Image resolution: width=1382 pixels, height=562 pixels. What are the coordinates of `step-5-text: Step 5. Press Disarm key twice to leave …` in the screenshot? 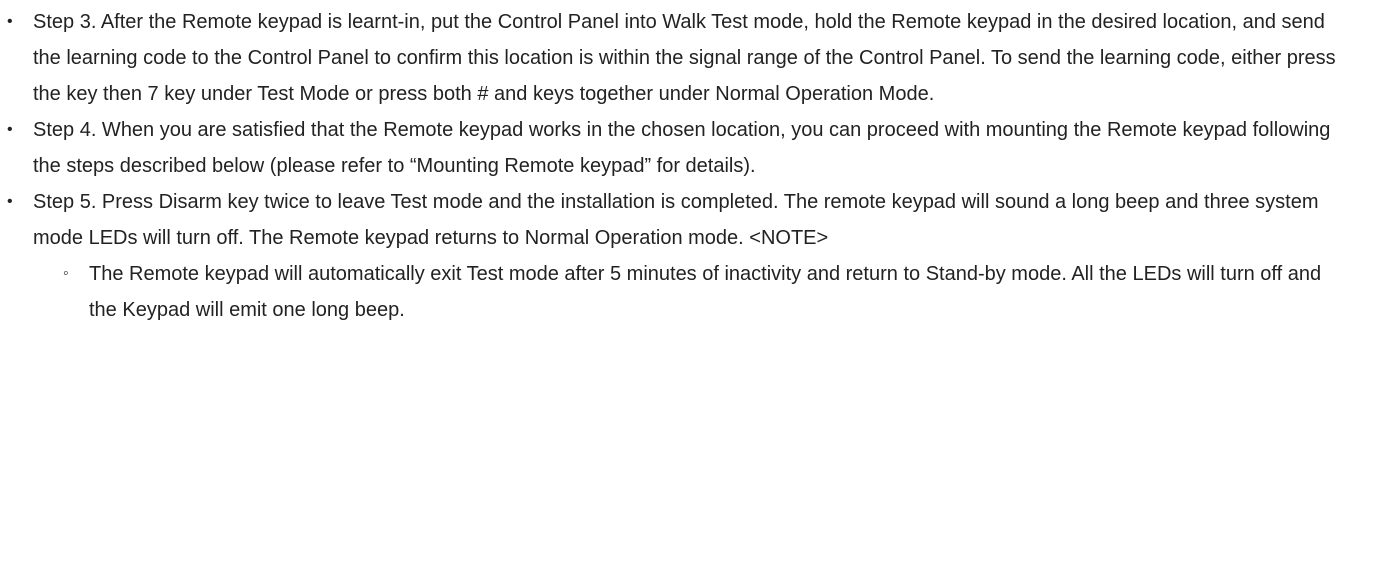 It's located at (676, 220).